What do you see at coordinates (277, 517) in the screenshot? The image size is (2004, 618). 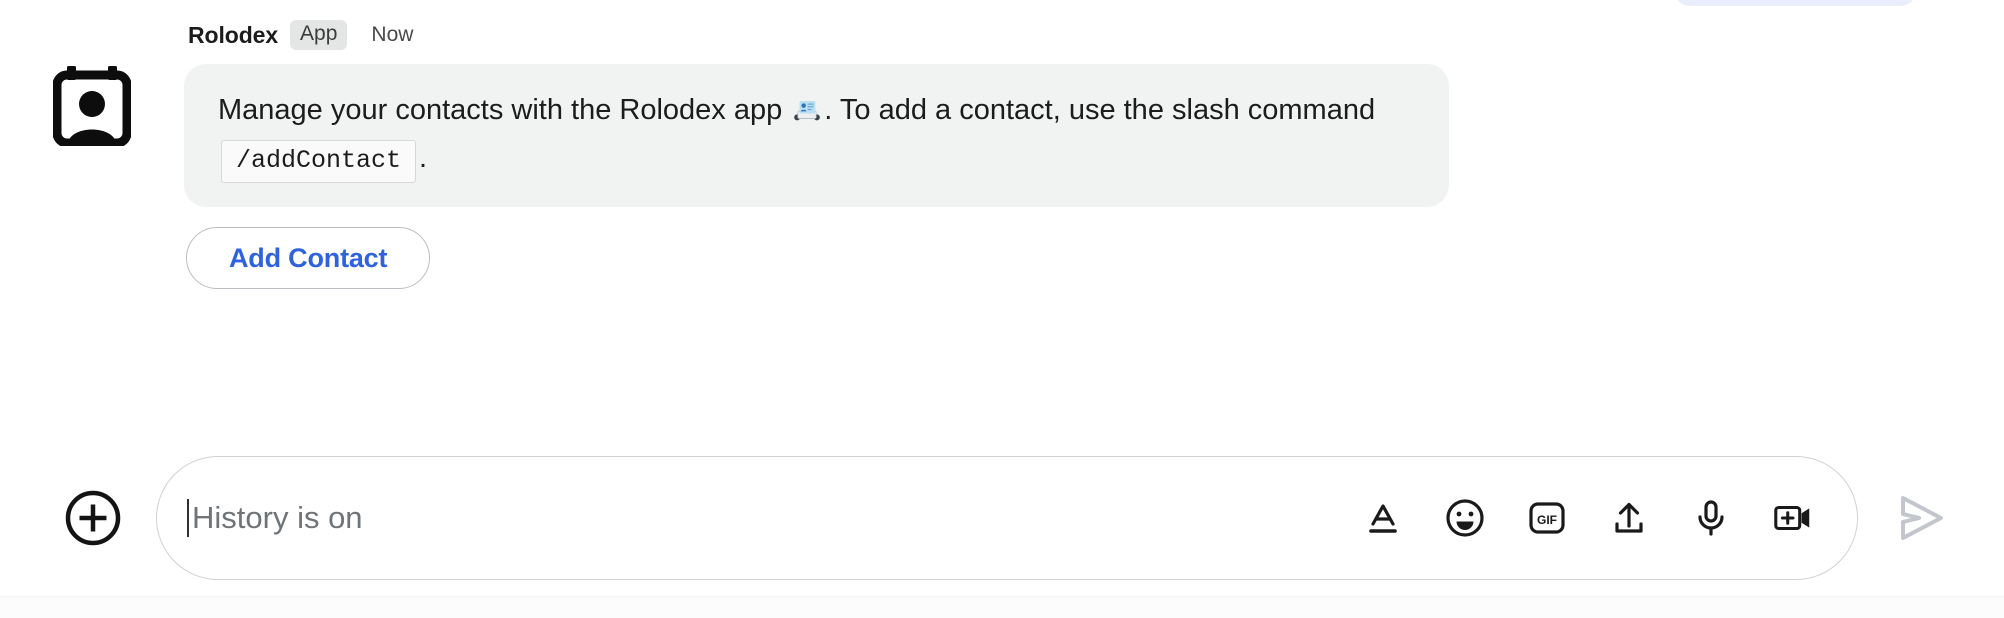 I see `input-placeholder: History is on` at bounding box center [277, 517].